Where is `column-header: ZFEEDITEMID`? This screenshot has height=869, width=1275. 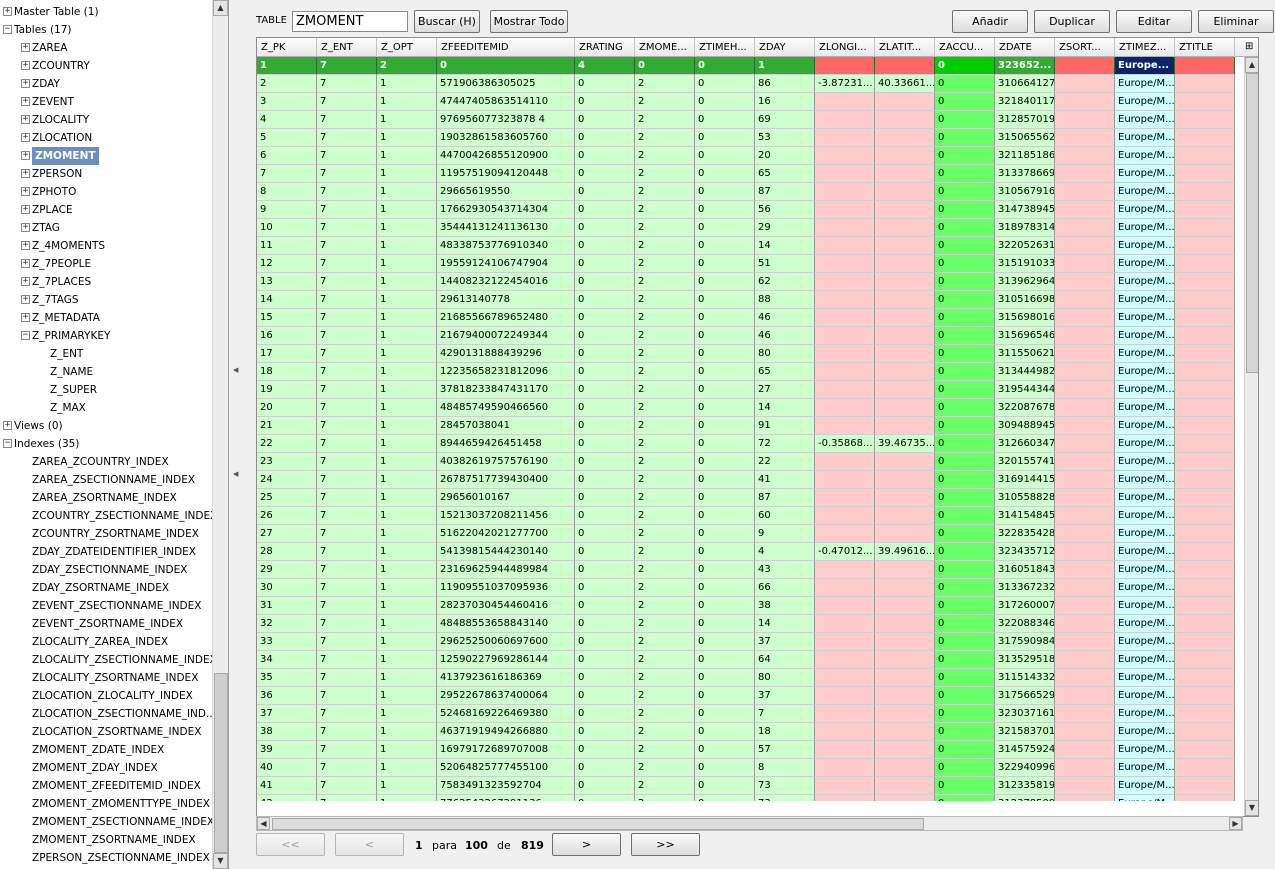 column-header: ZFEEDITEMID is located at coordinates (506, 47).